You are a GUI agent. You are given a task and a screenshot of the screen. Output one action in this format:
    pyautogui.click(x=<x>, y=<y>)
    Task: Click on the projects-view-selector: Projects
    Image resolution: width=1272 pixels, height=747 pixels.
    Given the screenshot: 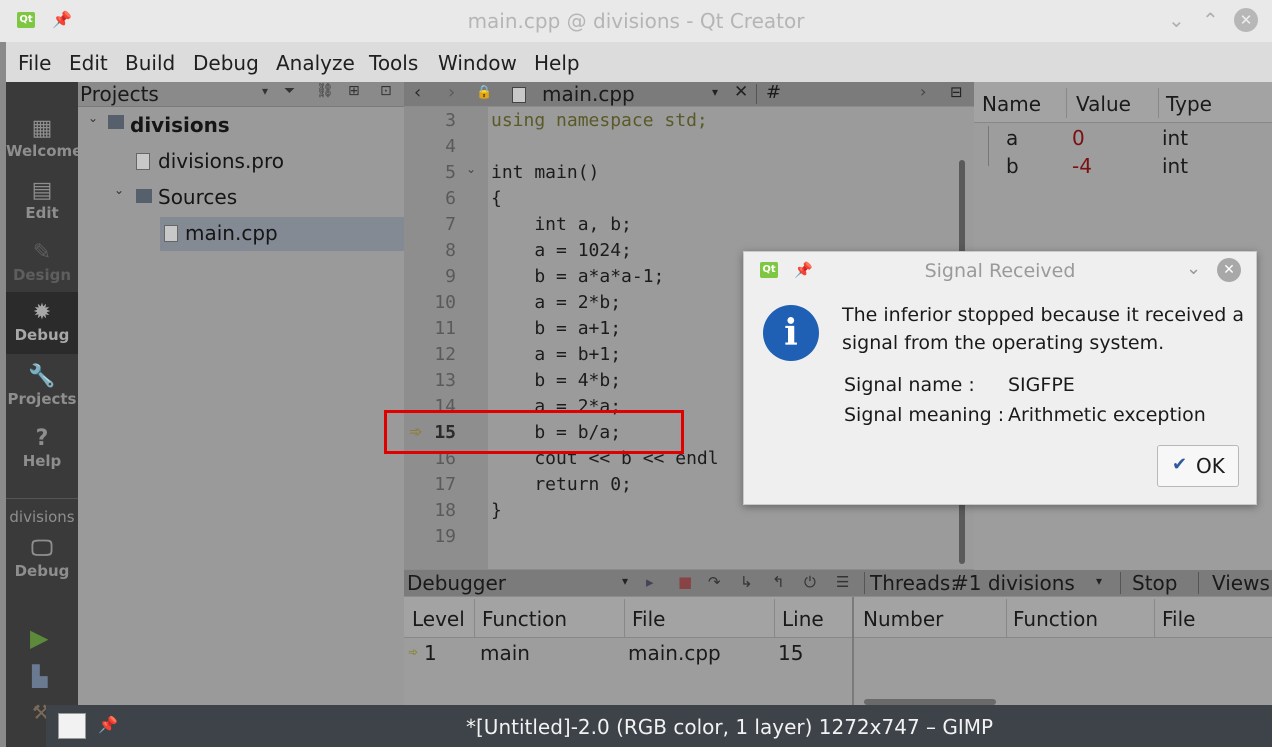 What is the action you would take?
    pyautogui.click(x=119, y=94)
    